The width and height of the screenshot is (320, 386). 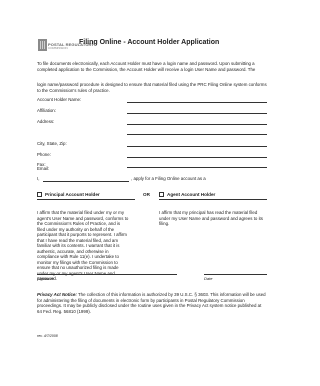 What do you see at coordinates (46, 278) in the screenshot?
I see `signature-label: Signature` at bounding box center [46, 278].